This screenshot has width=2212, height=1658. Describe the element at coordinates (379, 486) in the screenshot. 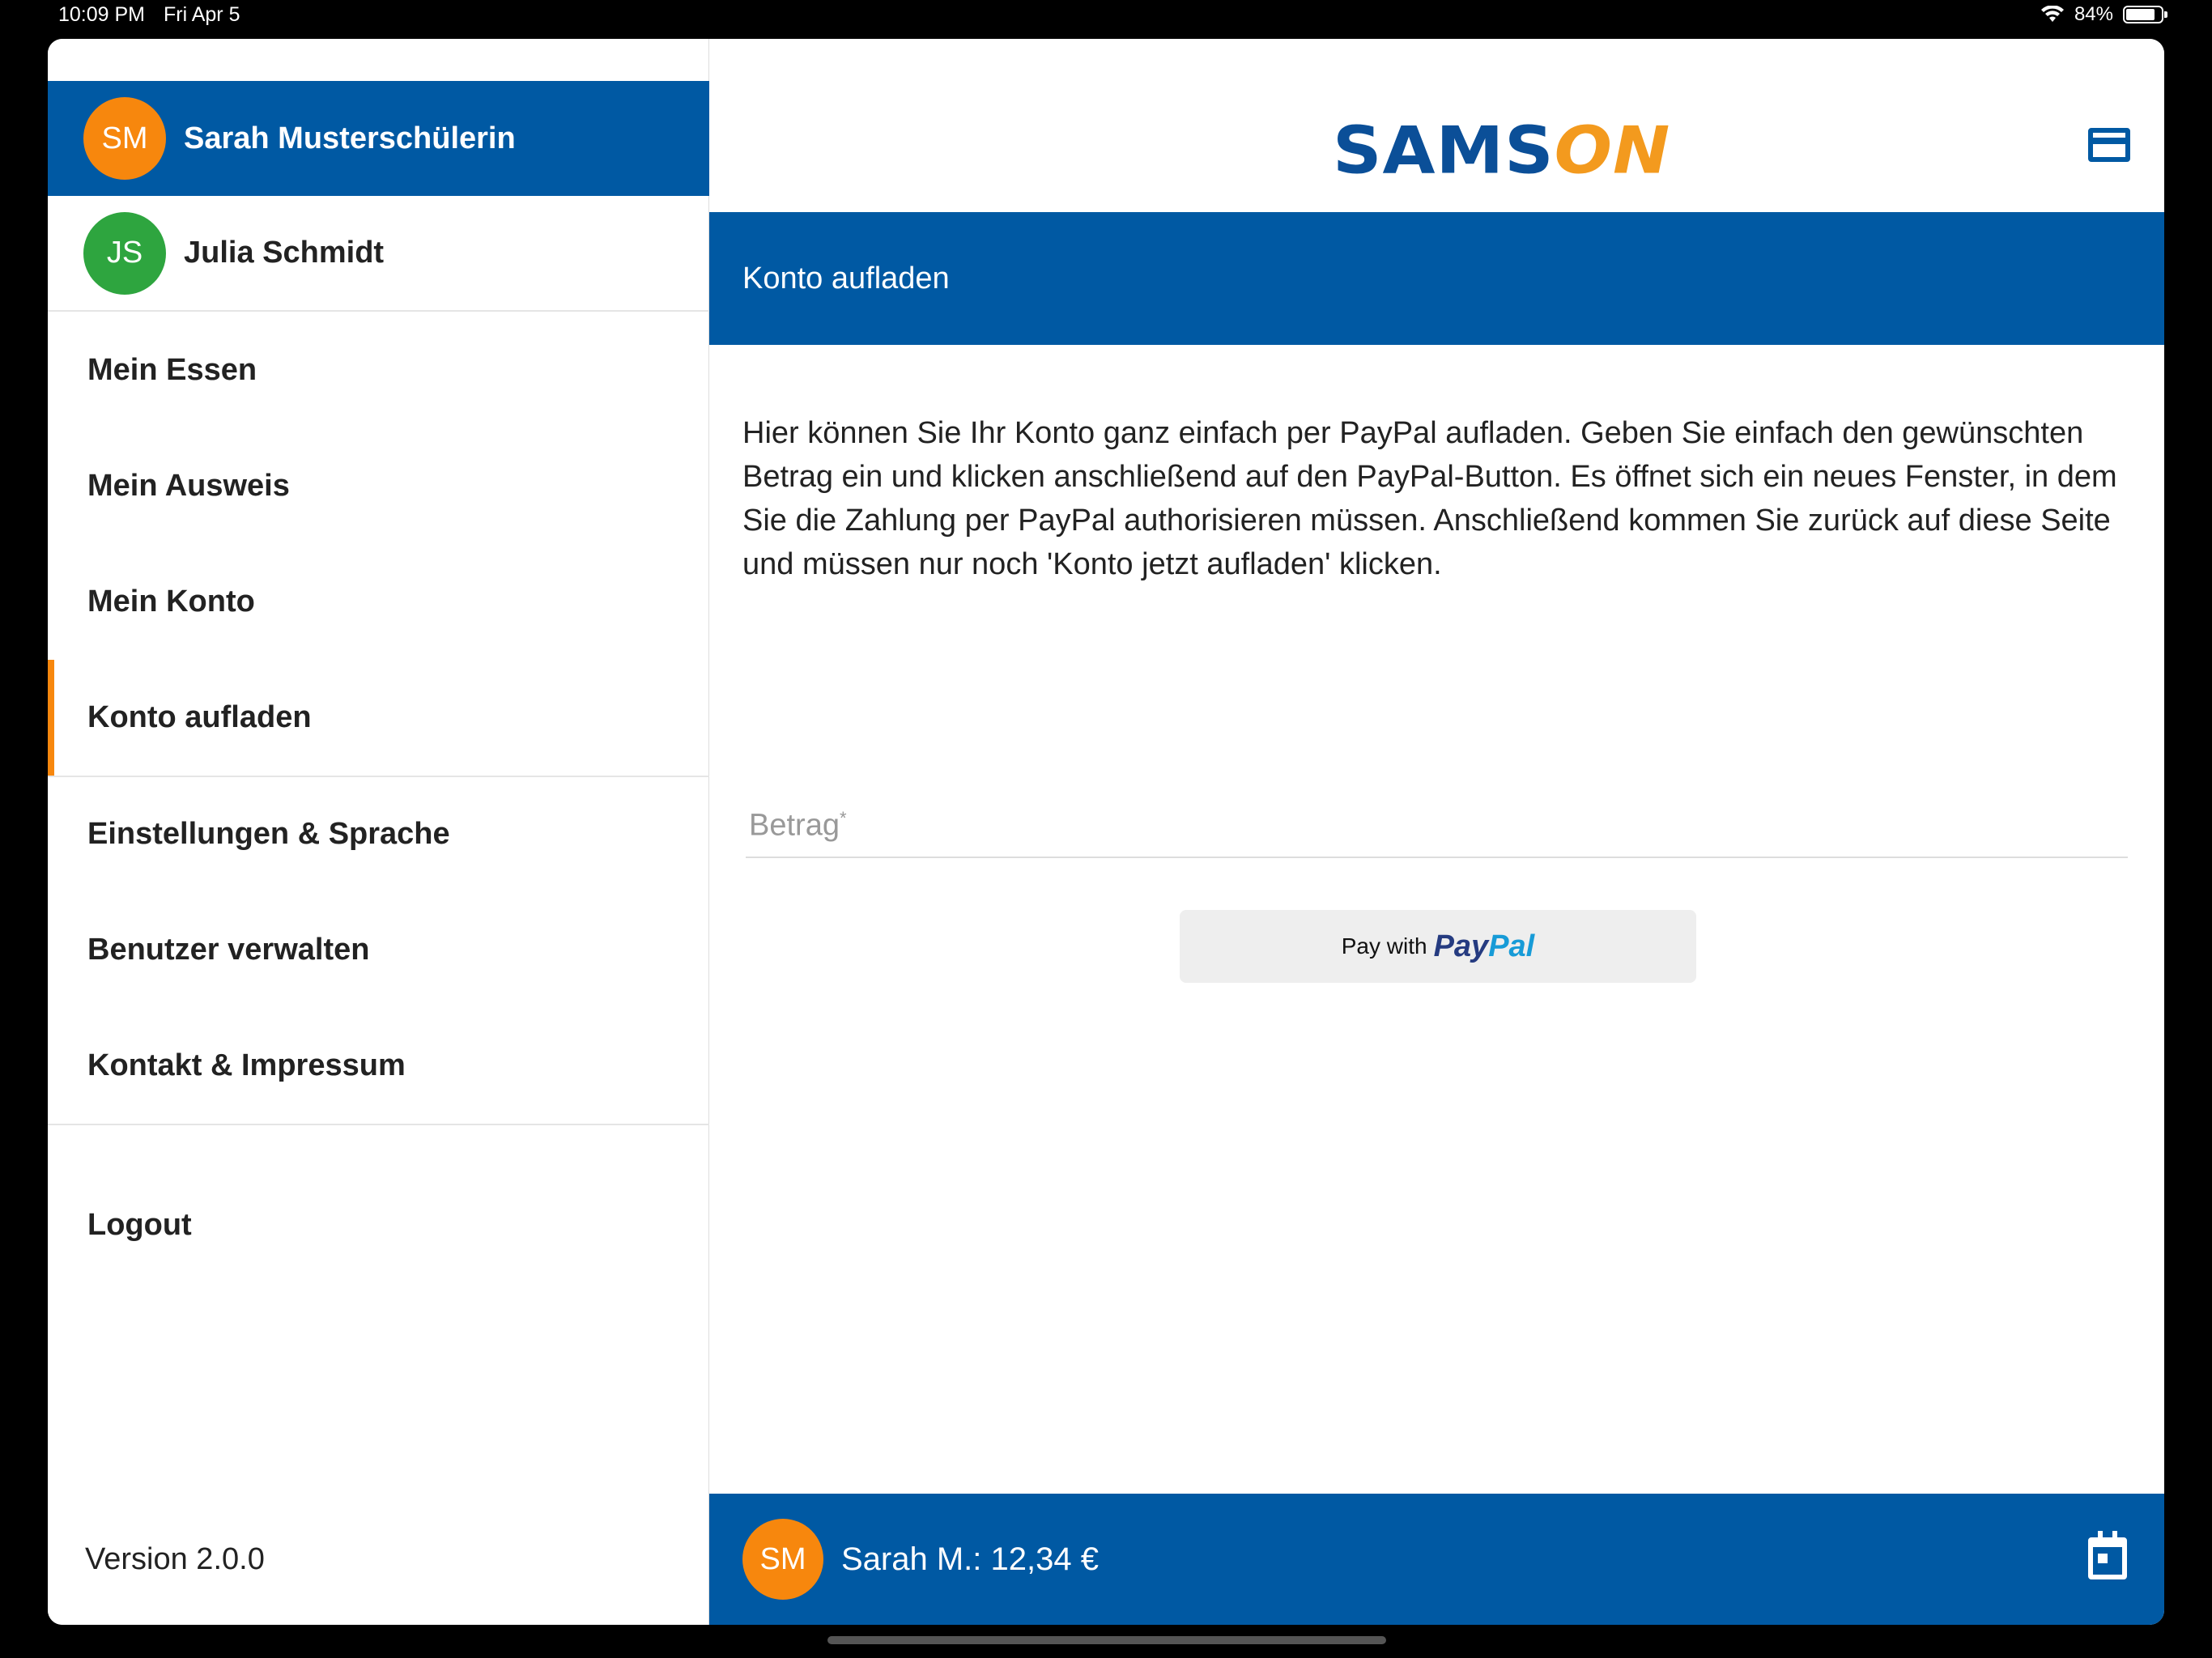

I see `menu-item-mein-ausweis: Mein Ausweis` at that location.